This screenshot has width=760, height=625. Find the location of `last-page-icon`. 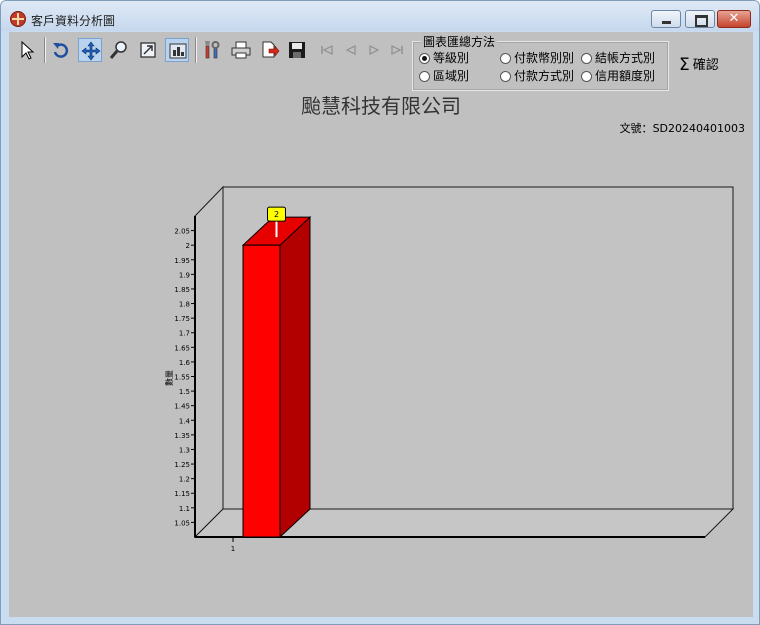

last-page-icon is located at coordinates (397, 50).